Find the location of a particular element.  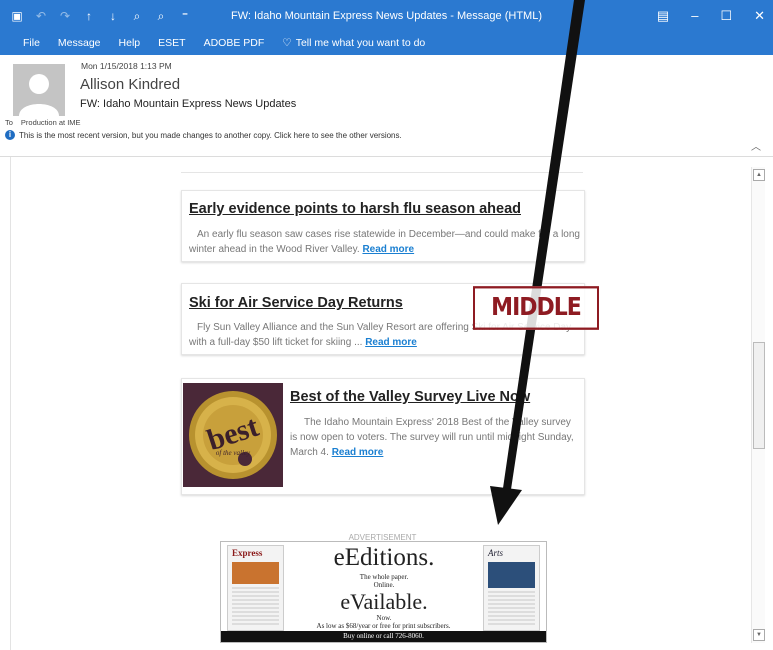

annotation-arrow is located at coordinates (537, 262).